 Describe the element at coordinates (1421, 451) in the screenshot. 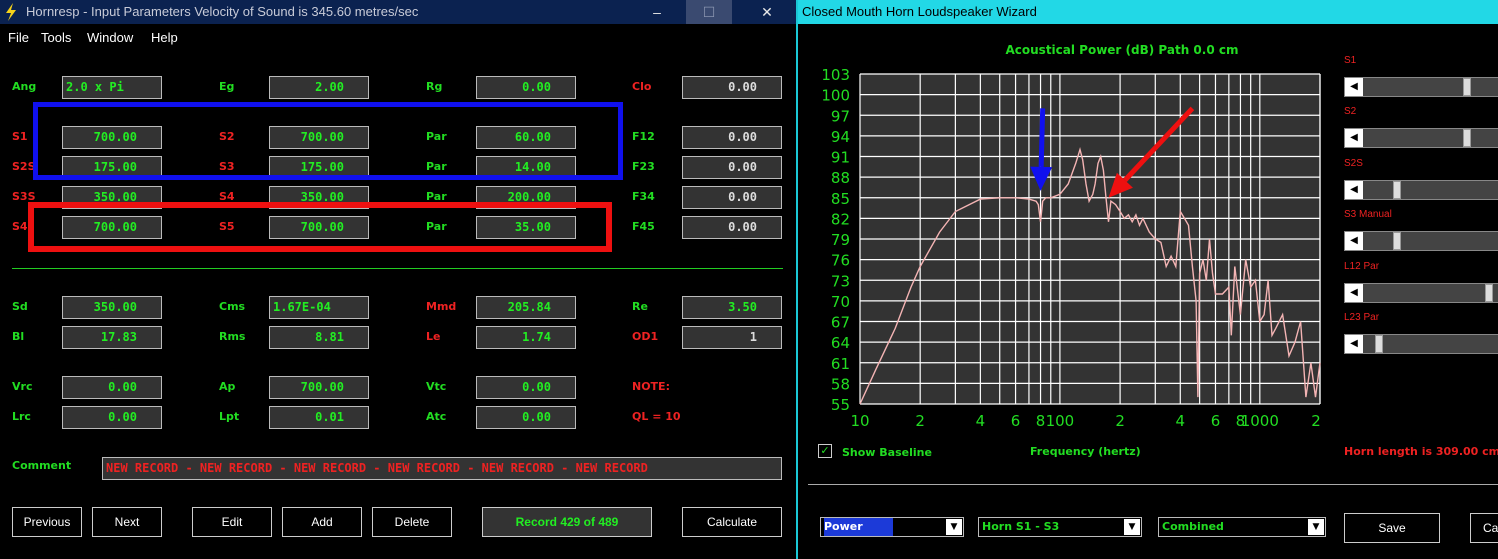

I see `horn-length-label: Horn length is 309.00 cm` at that location.